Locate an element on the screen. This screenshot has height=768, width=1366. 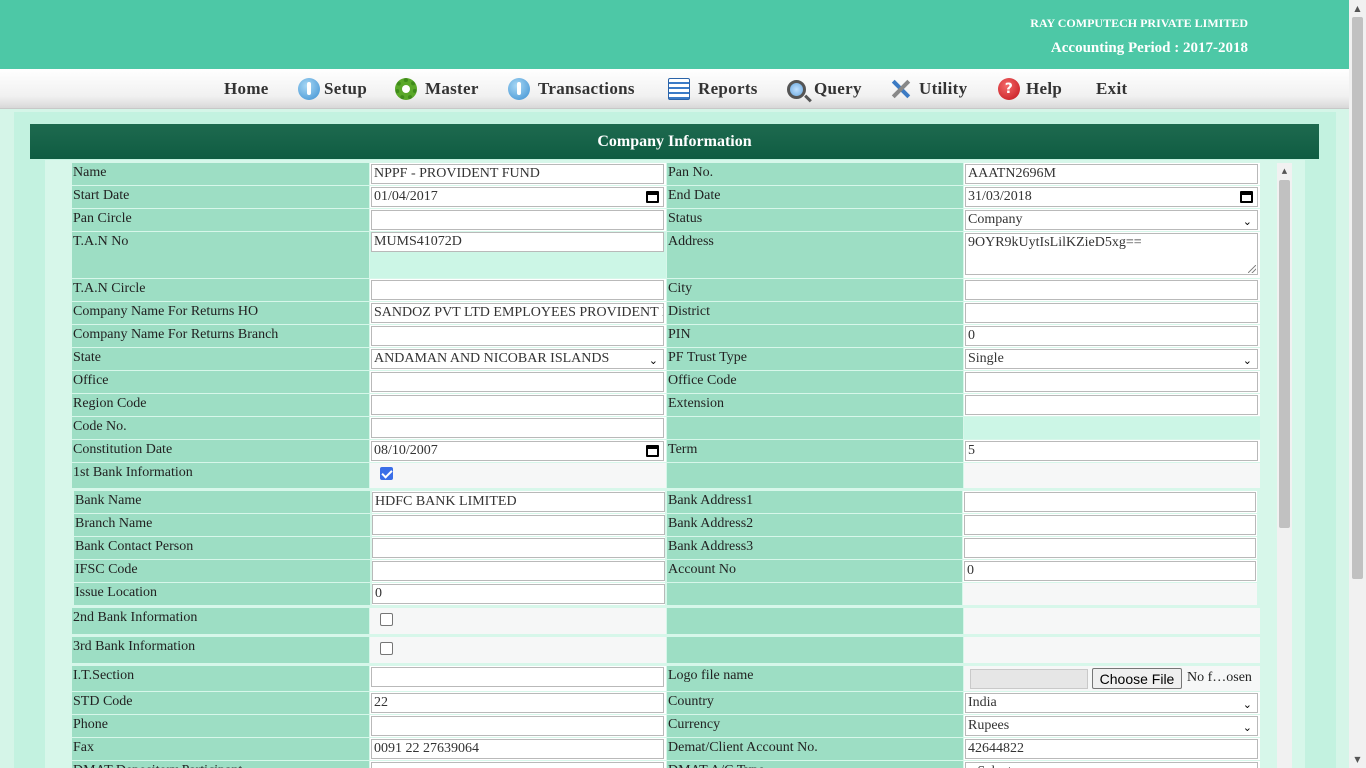
end-date-date: 31/03/2018 is located at coordinates (1111, 197).